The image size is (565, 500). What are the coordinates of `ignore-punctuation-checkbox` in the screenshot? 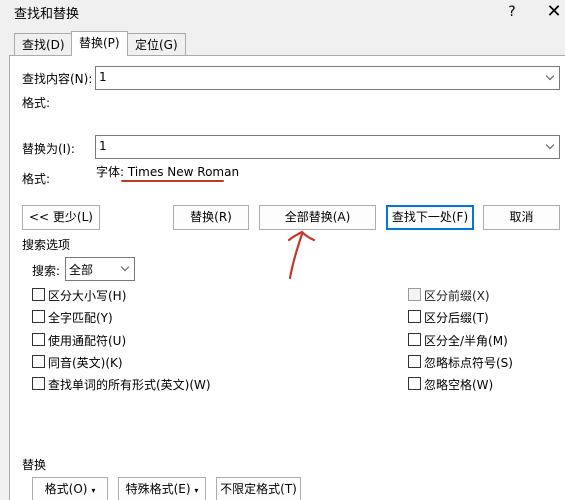 It's located at (414, 361).